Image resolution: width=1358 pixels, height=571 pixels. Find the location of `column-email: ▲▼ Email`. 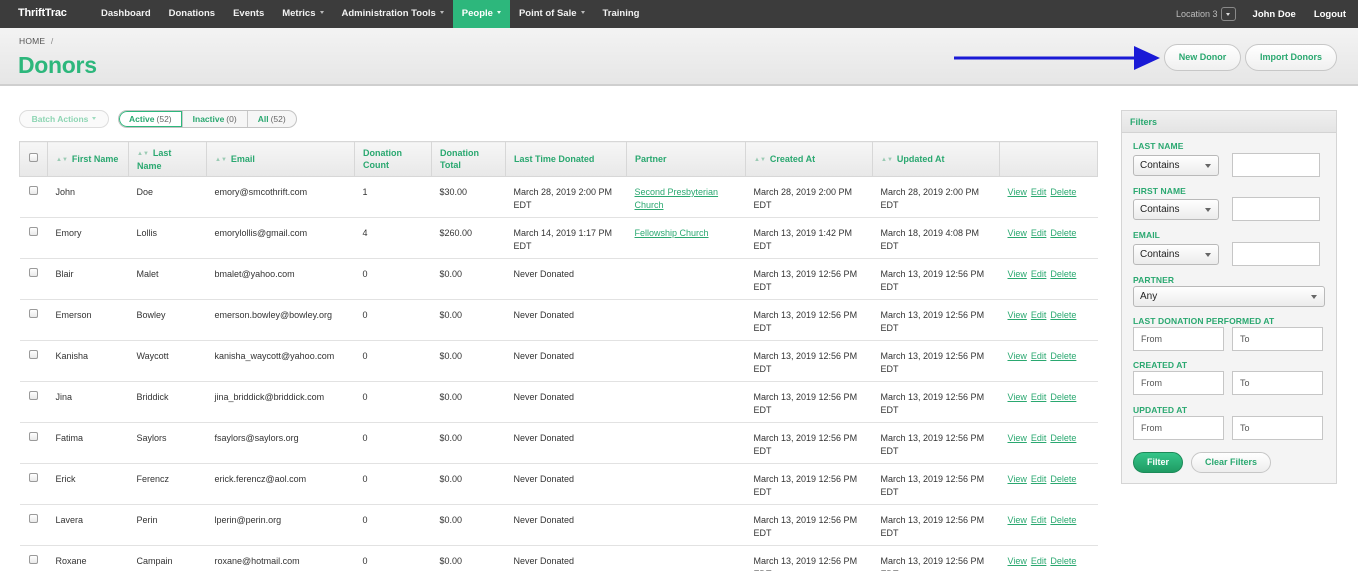

column-email: ▲▼ Email is located at coordinates (280, 159).